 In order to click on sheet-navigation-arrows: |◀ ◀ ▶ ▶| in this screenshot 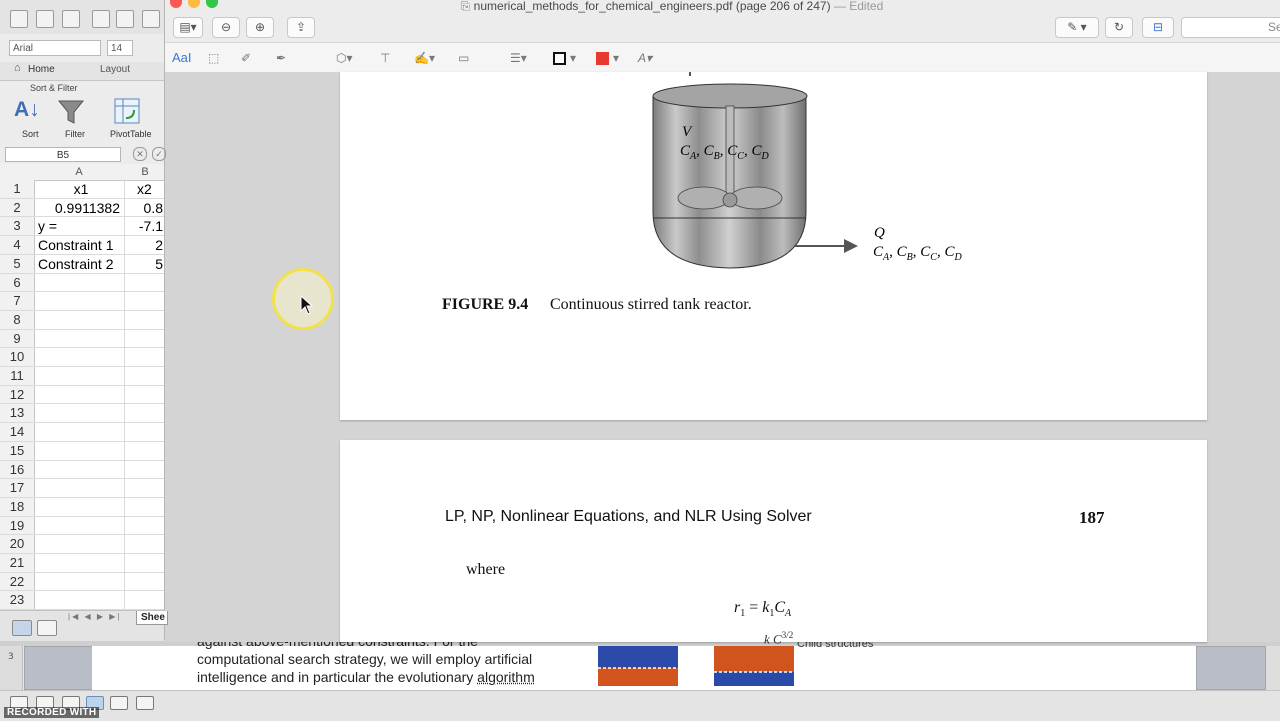, I will do `click(94, 616)`.